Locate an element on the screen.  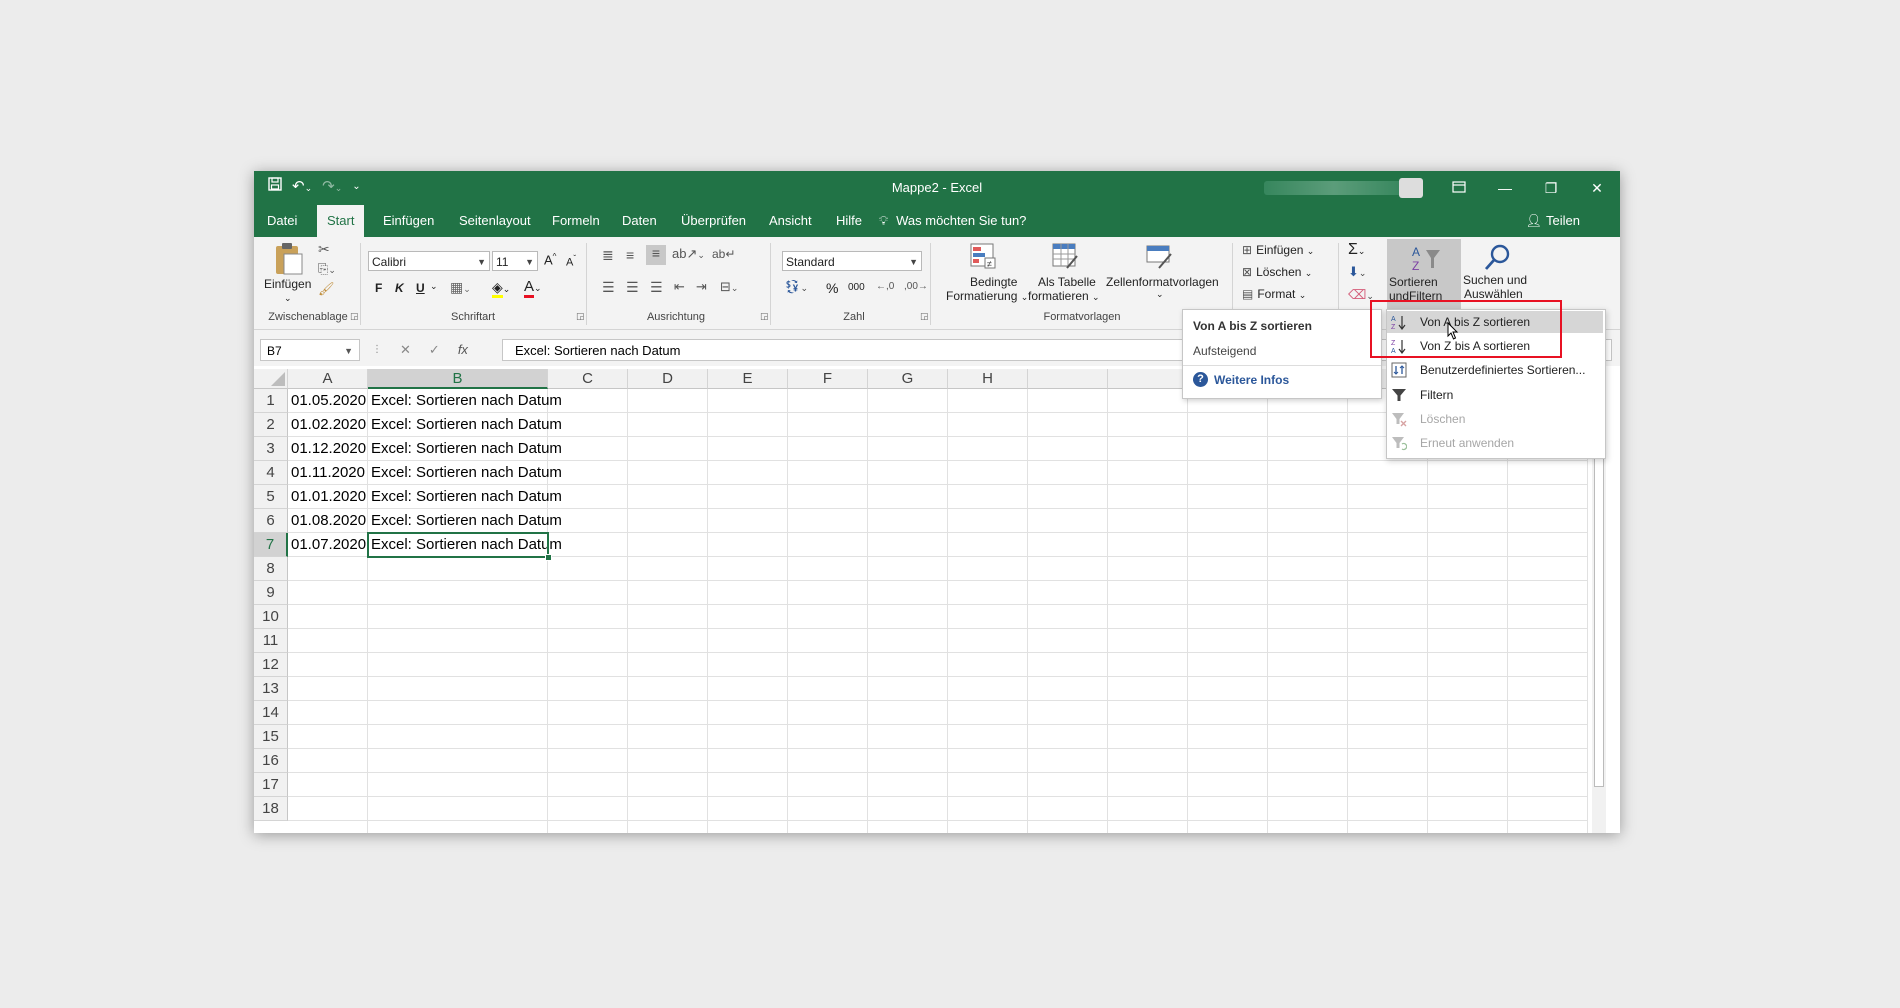
cell-a3: 01.12.2020 is located at coordinates (328, 449).